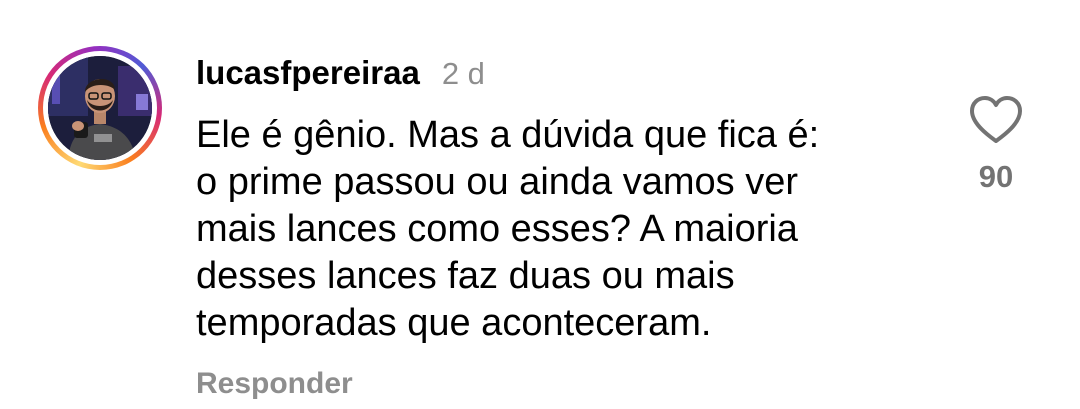 This screenshot has height=409, width=1080. Describe the element at coordinates (497, 229) in the screenshot. I see `comment-text-line: mais lances como esses? A maioria` at that location.